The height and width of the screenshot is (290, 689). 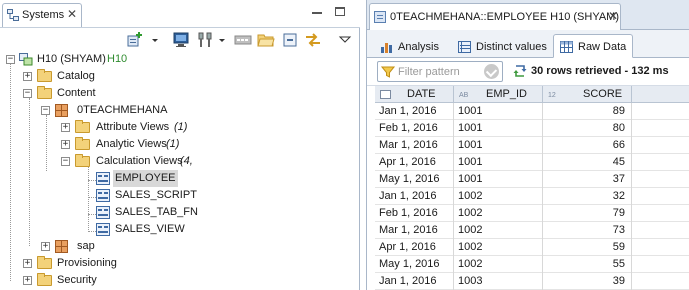 What do you see at coordinates (243, 40) in the screenshot?
I see `sql-icon` at bounding box center [243, 40].